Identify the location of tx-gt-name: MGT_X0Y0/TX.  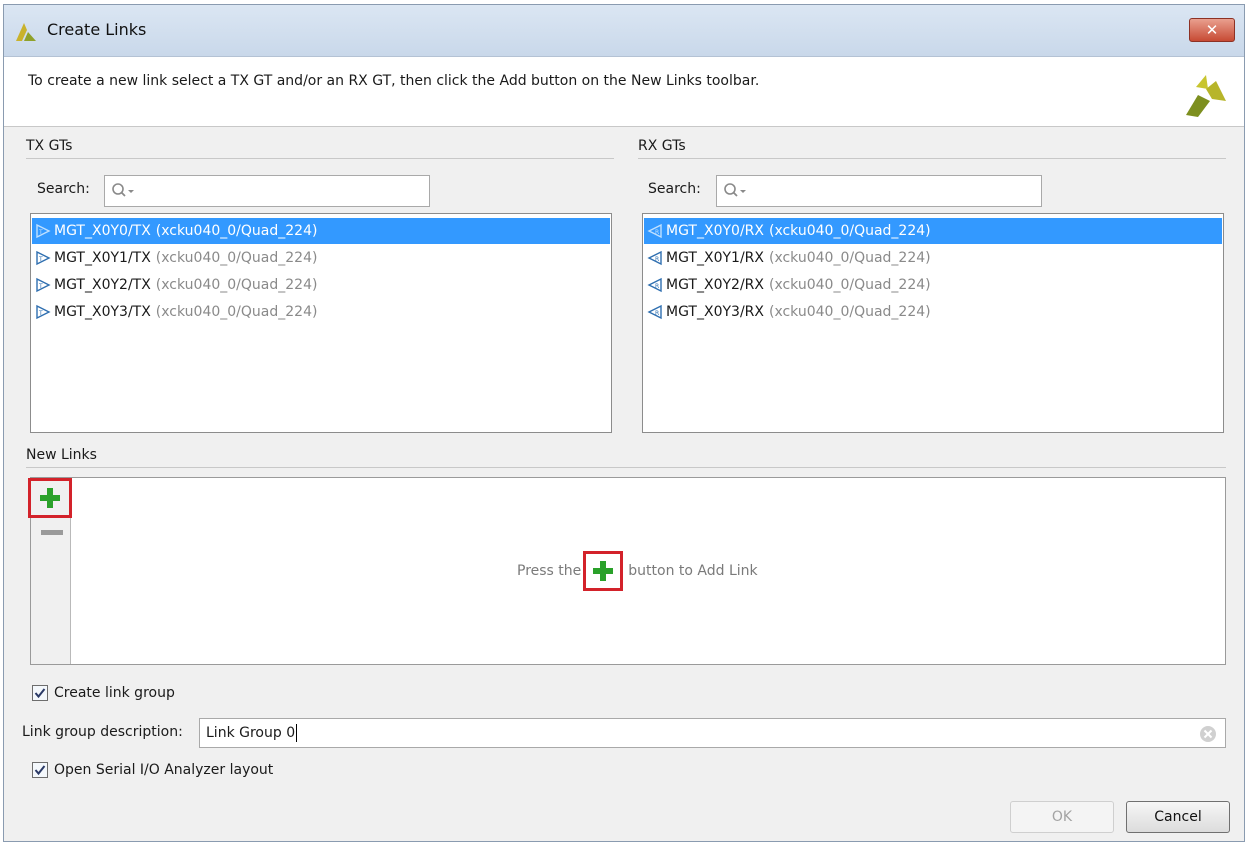
(102, 231).